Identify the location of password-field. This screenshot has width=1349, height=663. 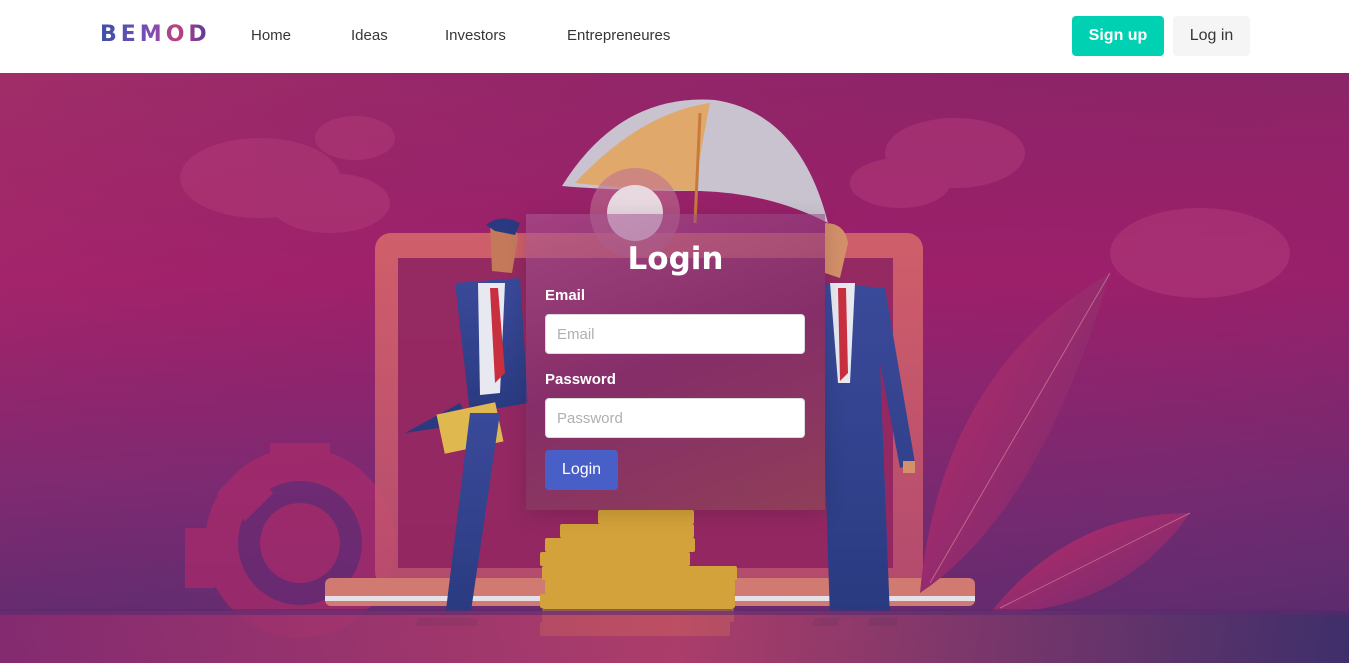
(675, 418).